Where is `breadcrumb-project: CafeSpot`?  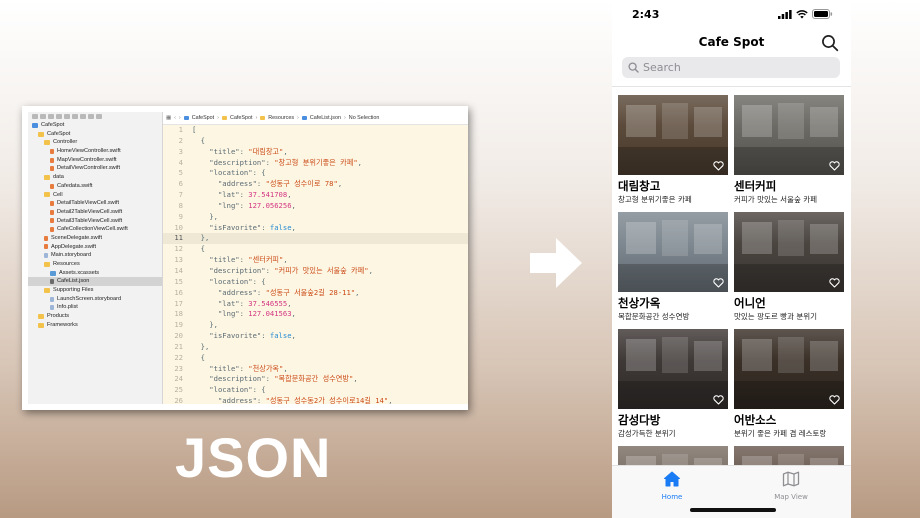
breadcrumb-project: CafeSpot is located at coordinates (203, 118).